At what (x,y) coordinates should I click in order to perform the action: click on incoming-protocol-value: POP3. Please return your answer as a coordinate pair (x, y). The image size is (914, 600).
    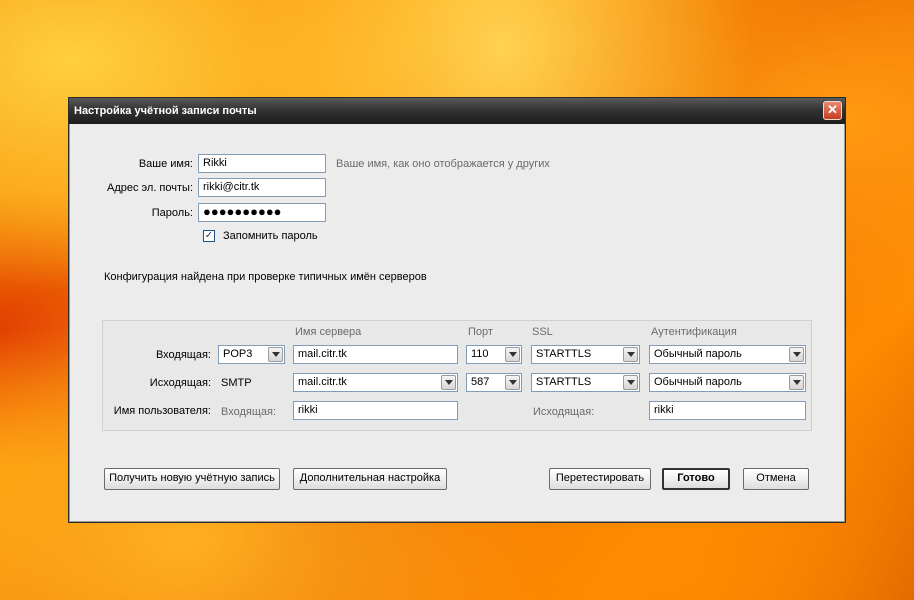
    Looking at the image, I should click on (238, 354).